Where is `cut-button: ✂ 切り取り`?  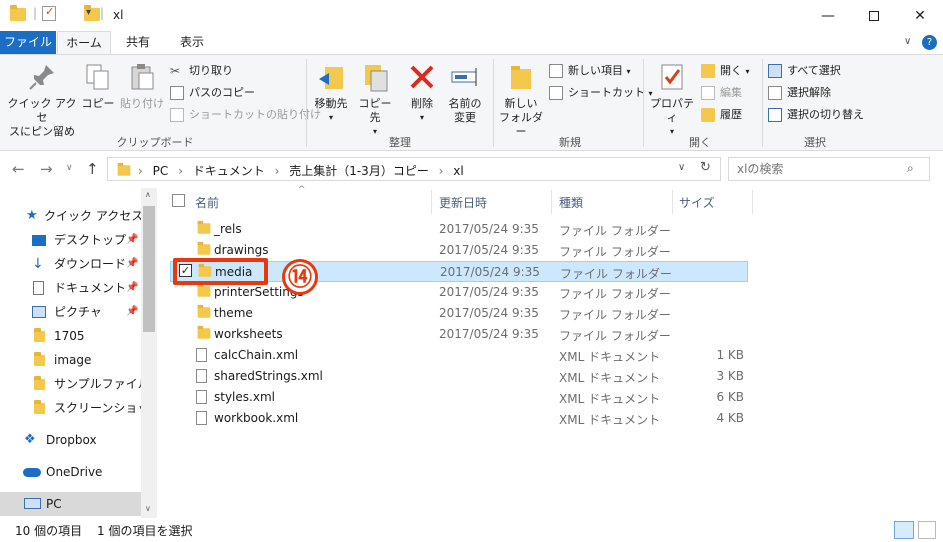 cut-button: ✂ 切り取り is located at coordinates (201, 71).